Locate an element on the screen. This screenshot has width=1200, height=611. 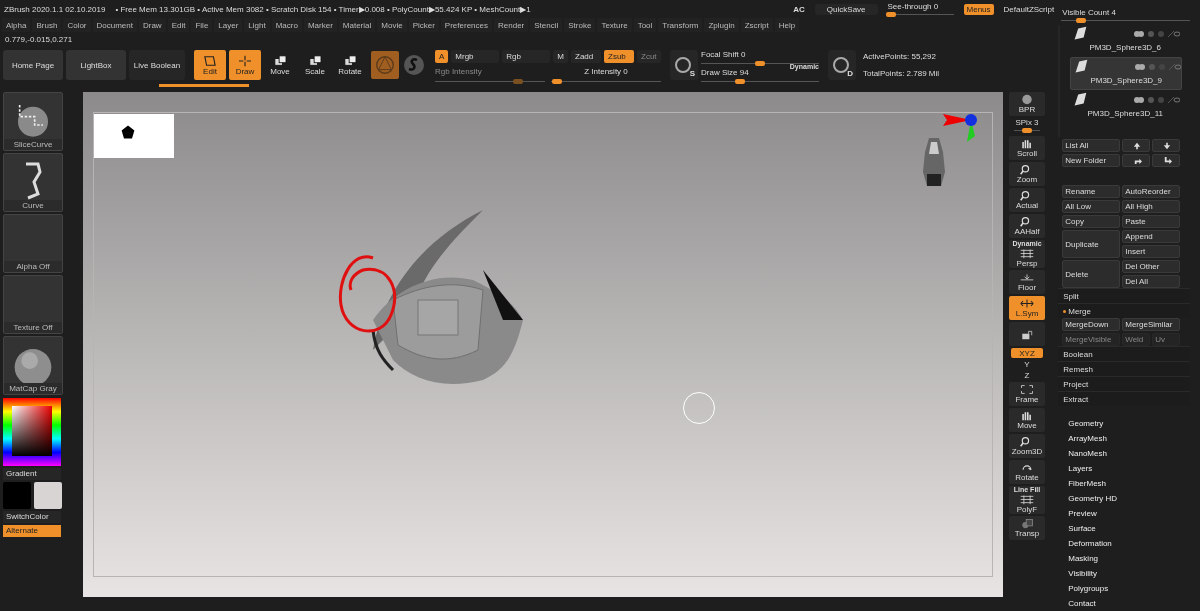
menu-item: Edit is located at coordinates (178, 25).